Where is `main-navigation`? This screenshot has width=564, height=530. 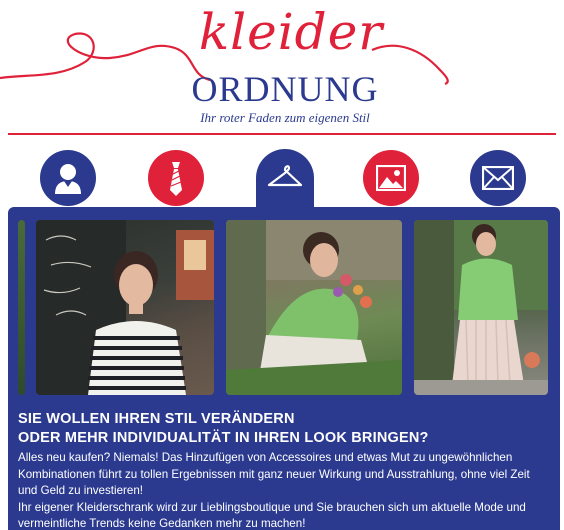
main-navigation is located at coordinates (282, 180).